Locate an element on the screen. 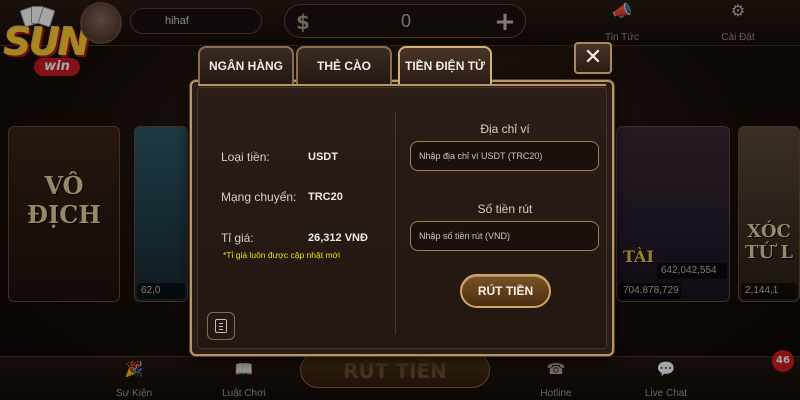 This screenshot has width=800, height=400. column-divider is located at coordinates (395, 223).